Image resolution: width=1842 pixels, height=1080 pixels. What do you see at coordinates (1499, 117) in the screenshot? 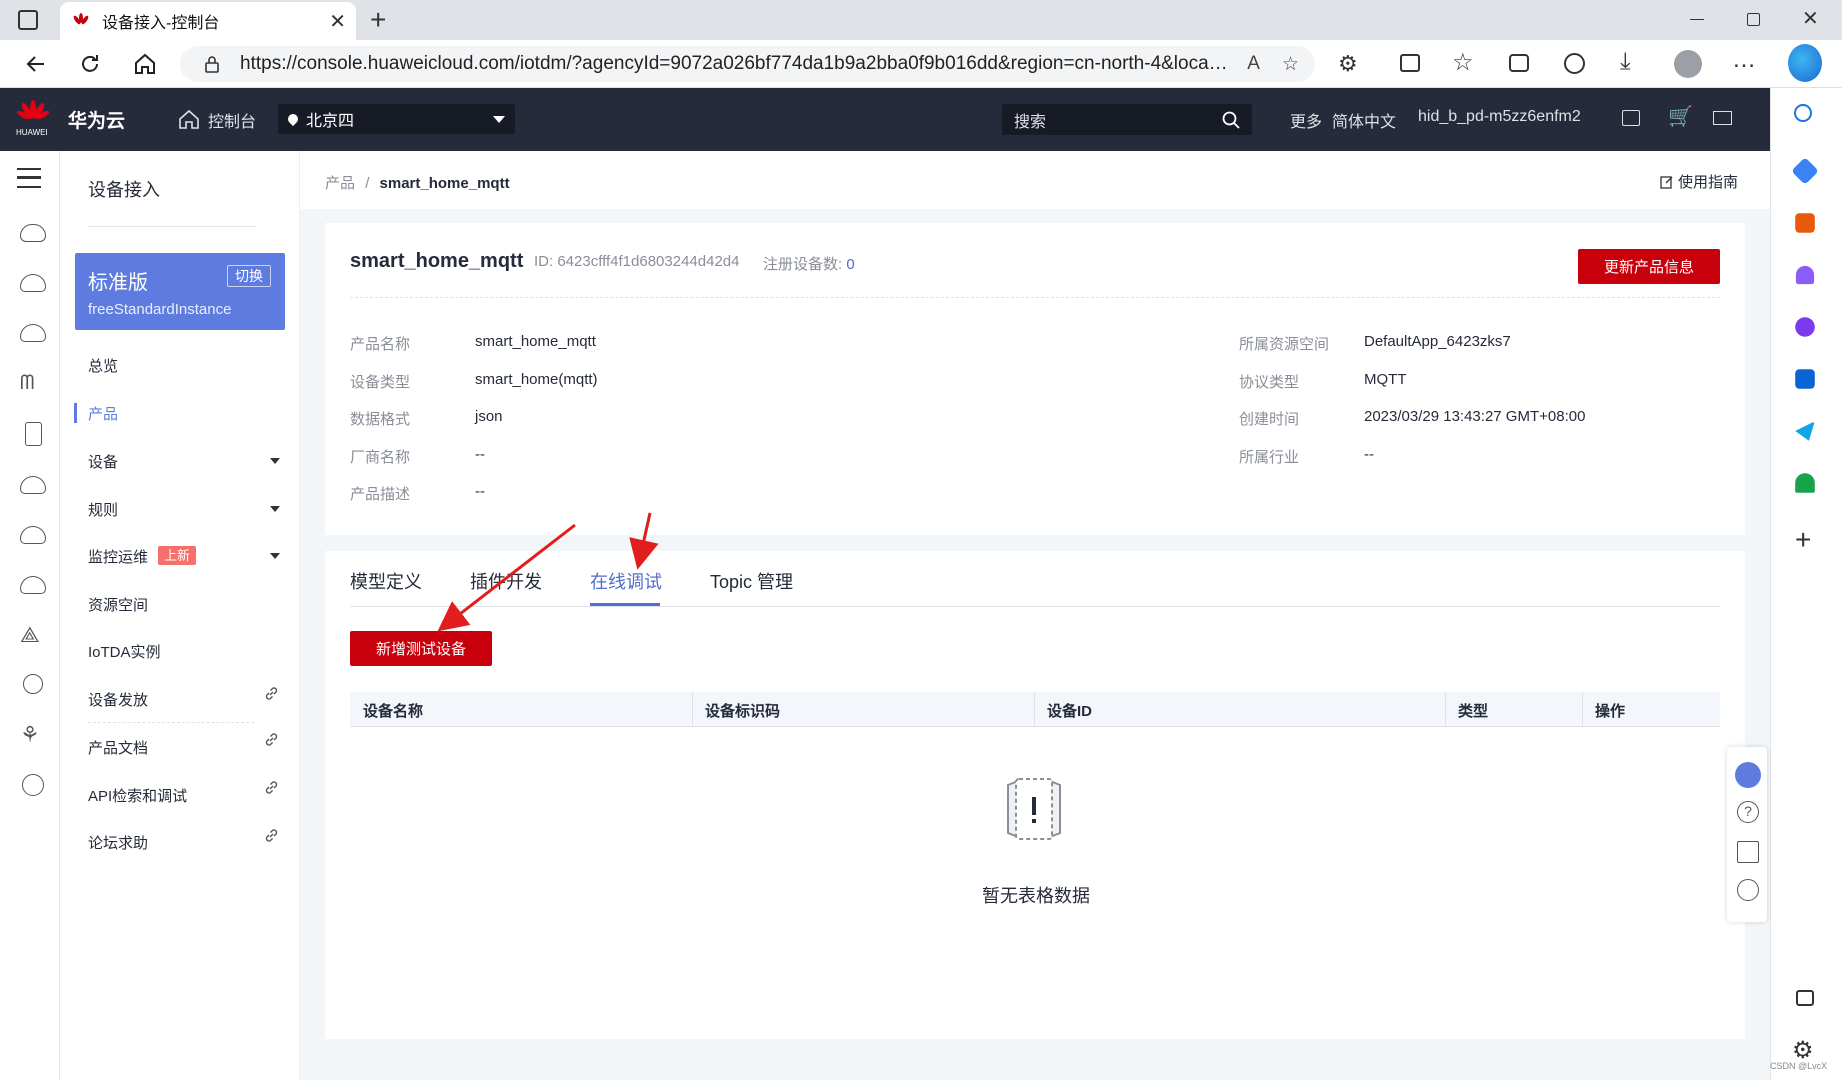
I see `user-name: hid_b_pd-m5zz6enfm2` at bounding box center [1499, 117].